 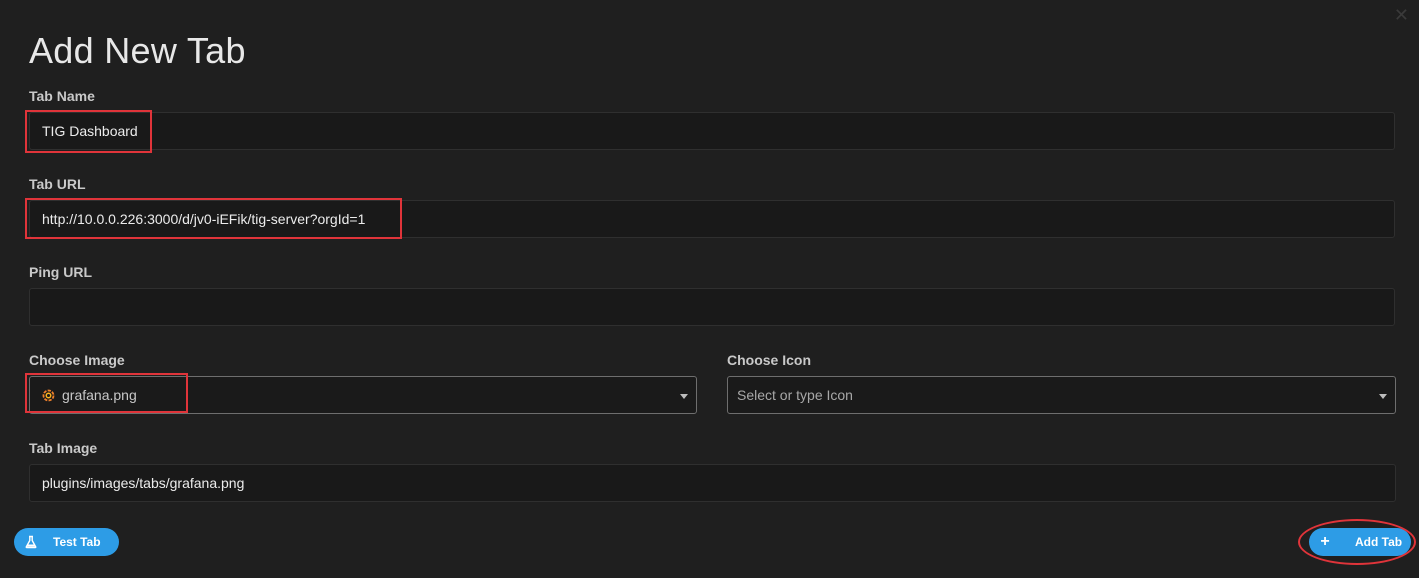 I want to click on choose-icon-placeholder: Select or type Icon, so click(x=795, y=395).